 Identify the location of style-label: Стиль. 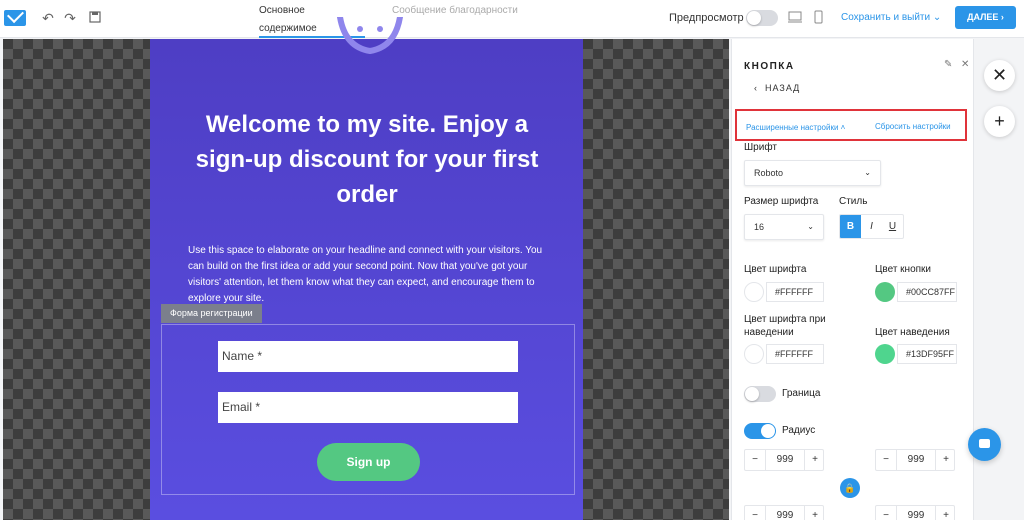
(853, 201).